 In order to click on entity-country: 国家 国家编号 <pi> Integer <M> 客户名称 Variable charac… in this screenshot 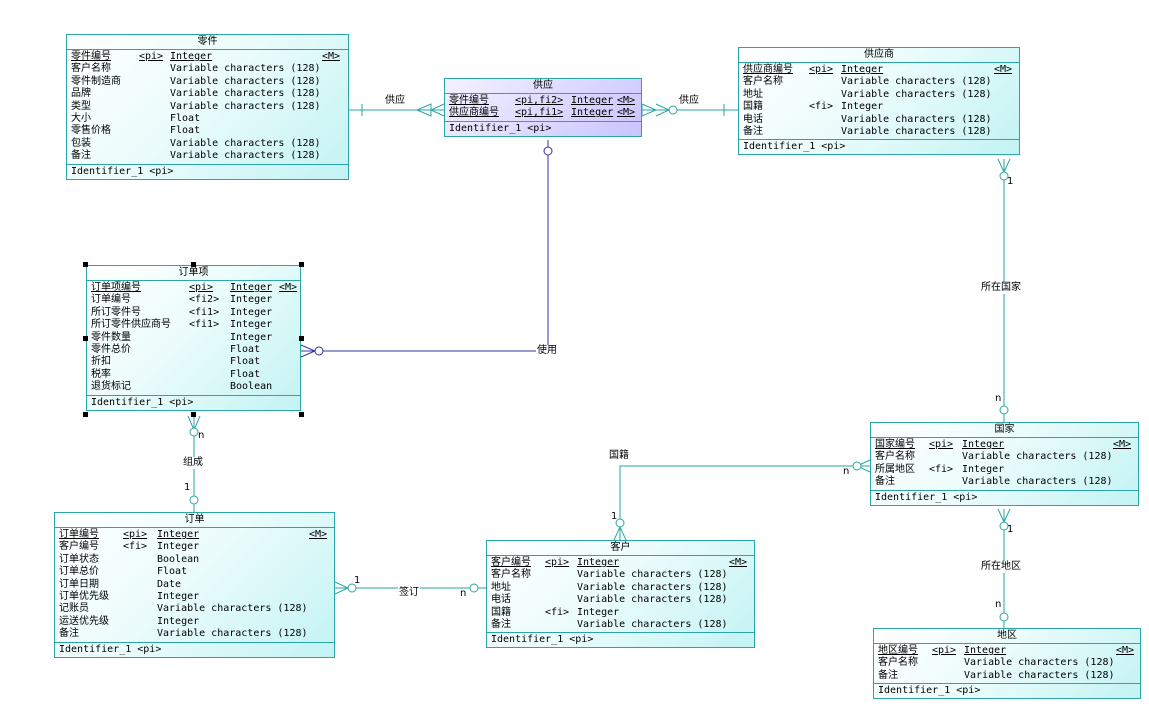, I will do `click(1004, 464)`.